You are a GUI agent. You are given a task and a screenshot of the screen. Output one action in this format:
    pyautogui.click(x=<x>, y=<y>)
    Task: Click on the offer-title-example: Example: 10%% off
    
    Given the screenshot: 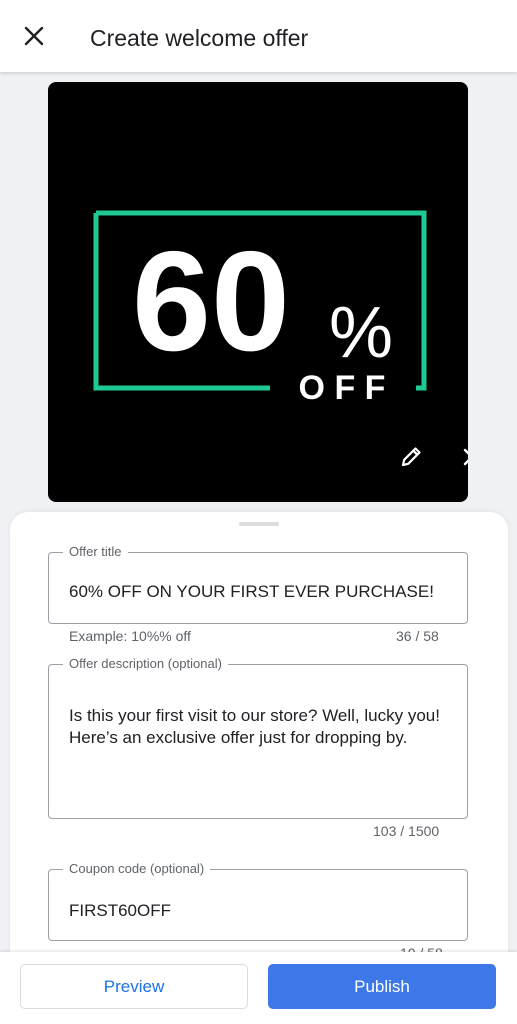 What is the action you would take?
    pyautogui.click(x=130, y=636)
    